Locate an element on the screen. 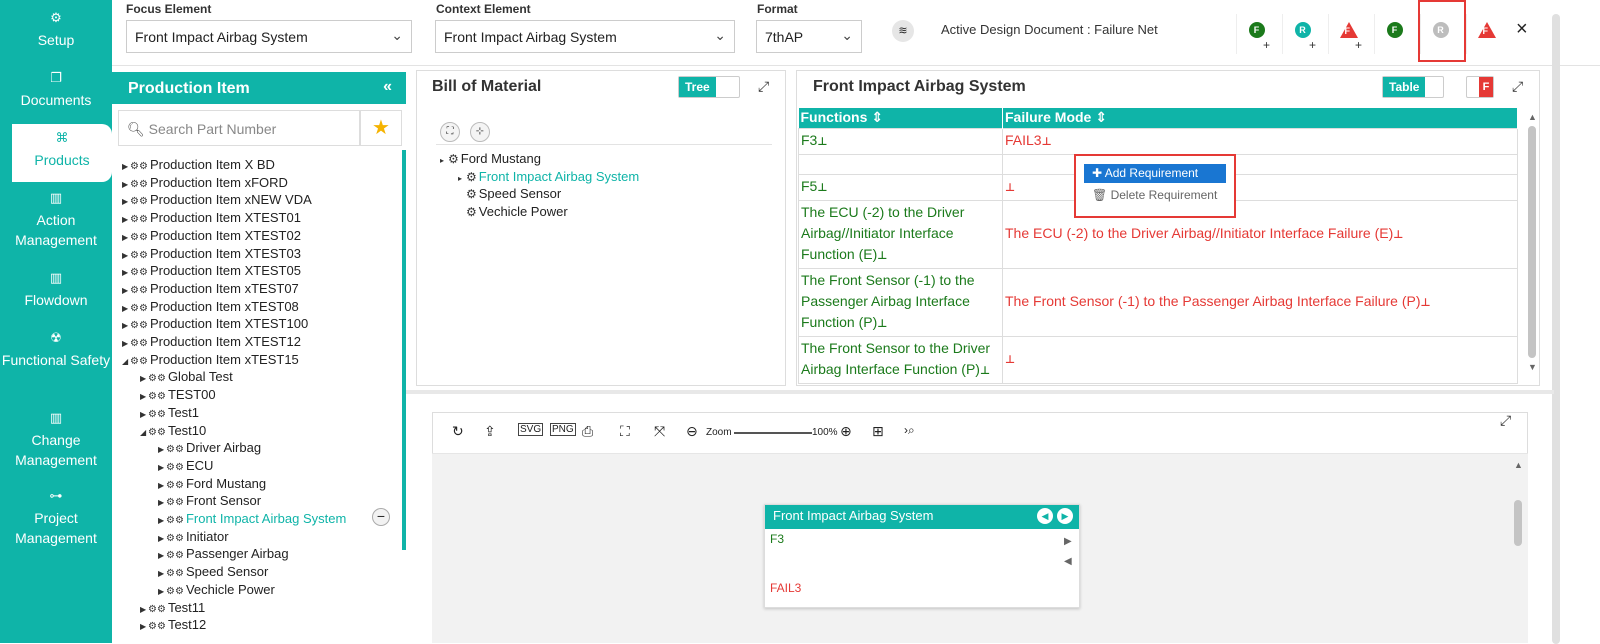 The image size is (1600, 644). failure-mode-header: Failure Mode ⇕ is located at coordinates (1260, 118).